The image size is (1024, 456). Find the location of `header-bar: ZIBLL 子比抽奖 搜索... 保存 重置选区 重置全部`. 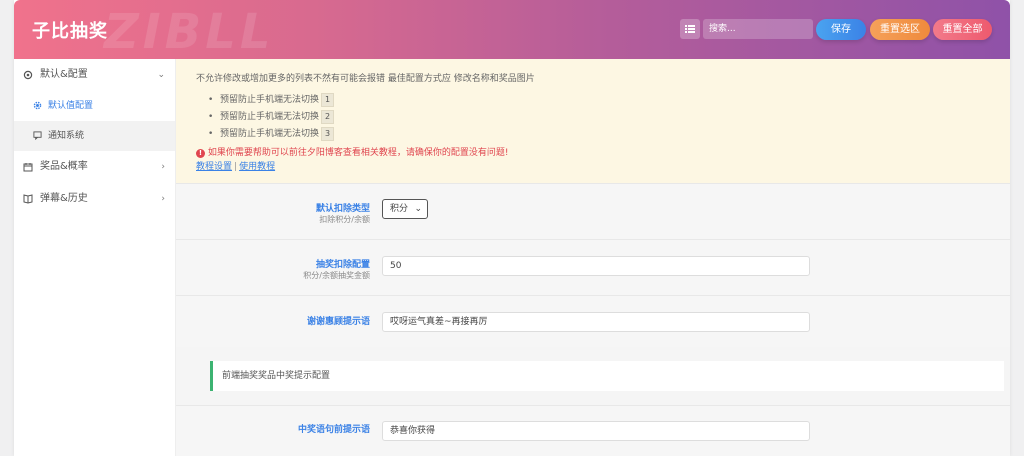

header-bar: ZIBLL 子比抽奖 搜索... 保存 重置选区 重置全部 is located at coordinates (512, 30).